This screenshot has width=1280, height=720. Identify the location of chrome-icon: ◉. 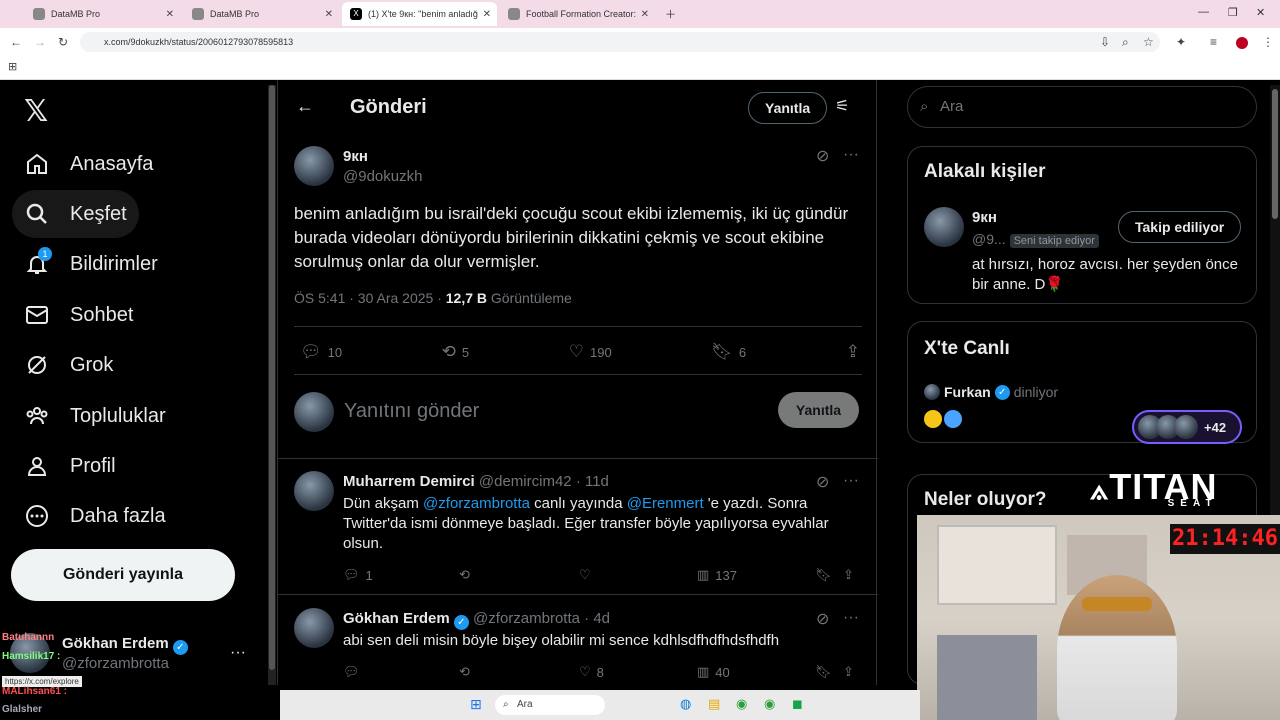
(741, 704).